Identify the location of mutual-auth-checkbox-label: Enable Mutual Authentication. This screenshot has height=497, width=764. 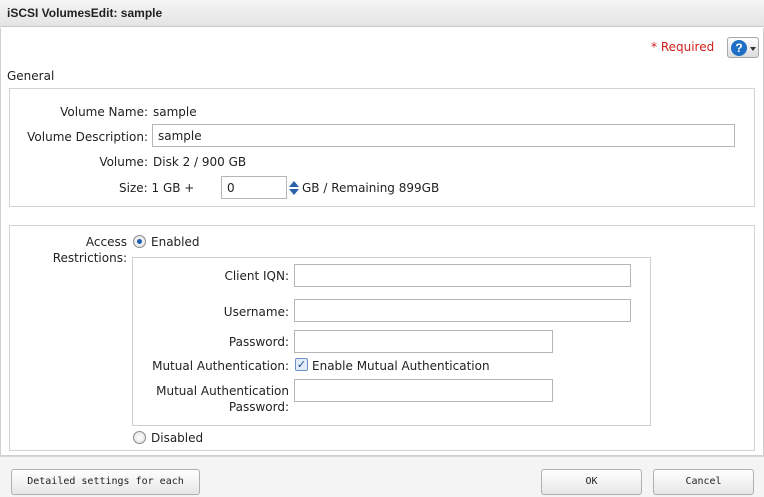
(401, 366).